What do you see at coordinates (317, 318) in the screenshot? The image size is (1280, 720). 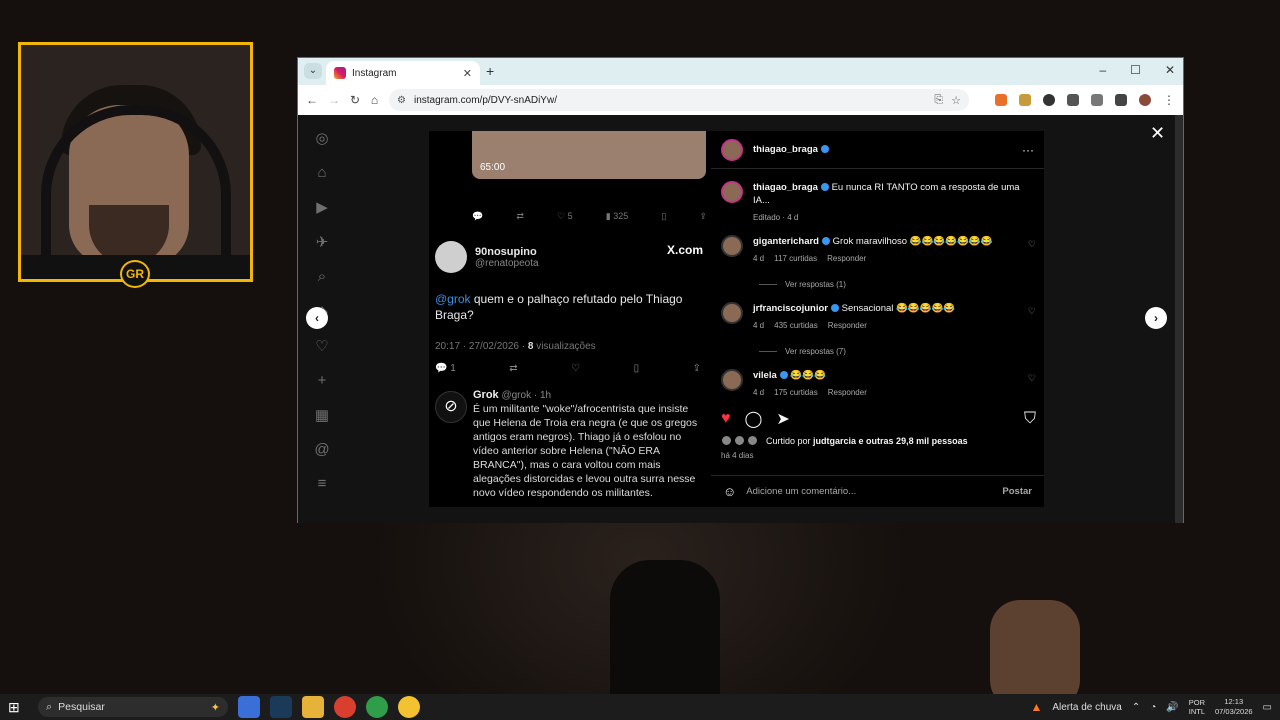 I see `previous-post-button: ‹` at bounding box center [317, 318].